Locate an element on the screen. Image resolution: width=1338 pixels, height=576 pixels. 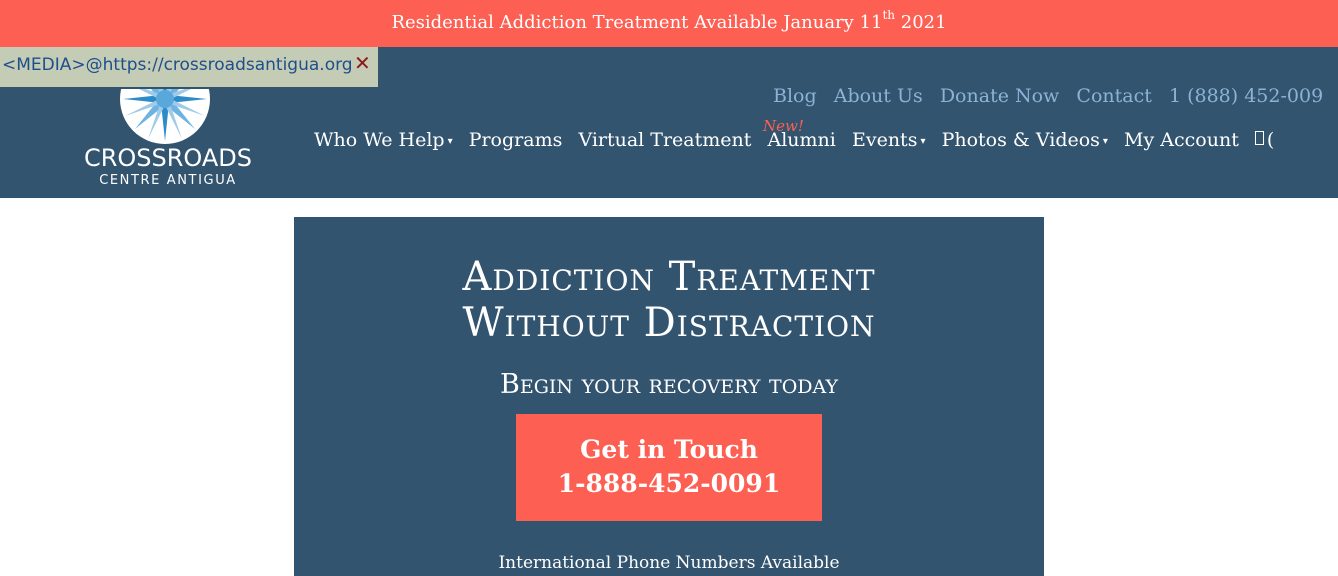
nav-virtual-treatment: Virtual Treatment is located at coordinates (664, 140).